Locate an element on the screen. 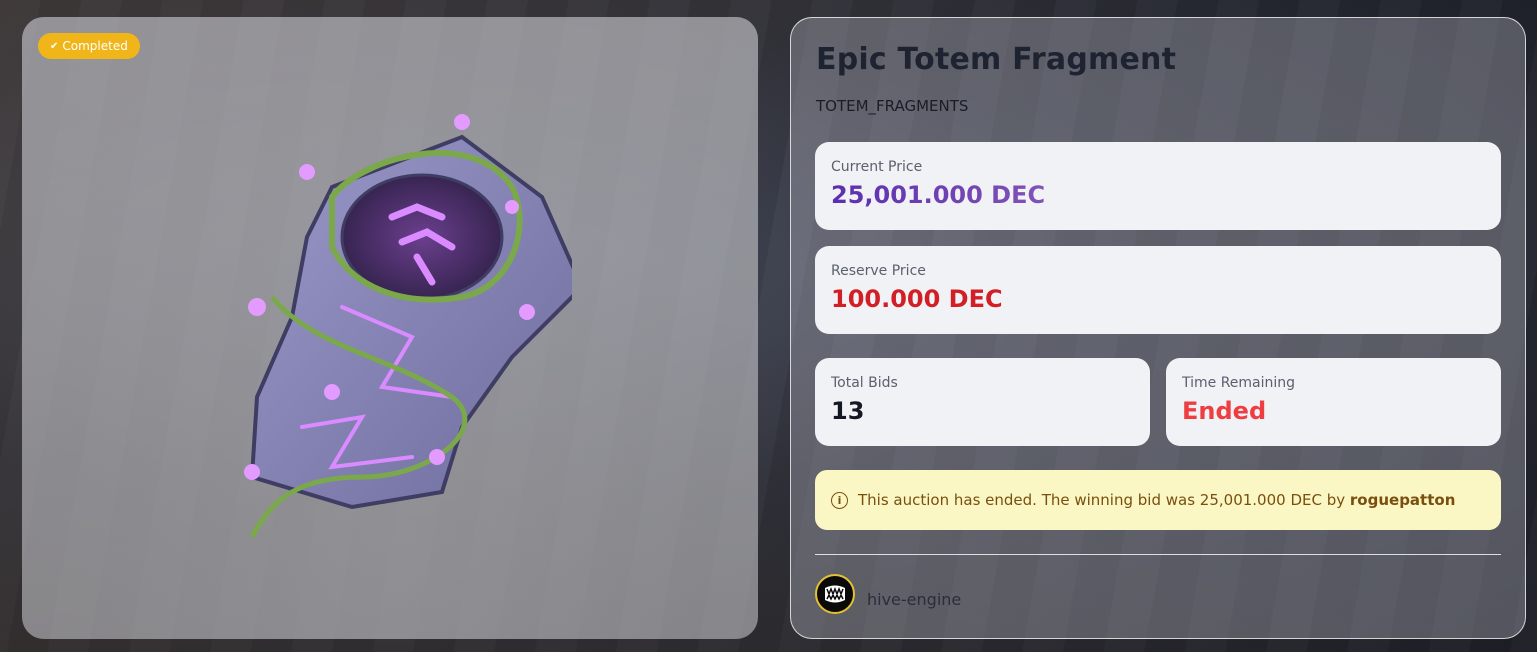 The image size is (1537, 652). current-price-value: 25,001.000 DEC is located at coordinates (1158, 195).